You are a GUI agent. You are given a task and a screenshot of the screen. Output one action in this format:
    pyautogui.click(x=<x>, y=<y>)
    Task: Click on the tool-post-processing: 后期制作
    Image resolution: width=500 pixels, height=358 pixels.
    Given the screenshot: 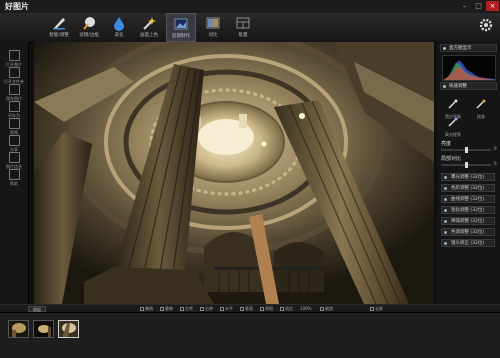 What is the action you would take?
    pyautogui.click(x=181, y=27)
    